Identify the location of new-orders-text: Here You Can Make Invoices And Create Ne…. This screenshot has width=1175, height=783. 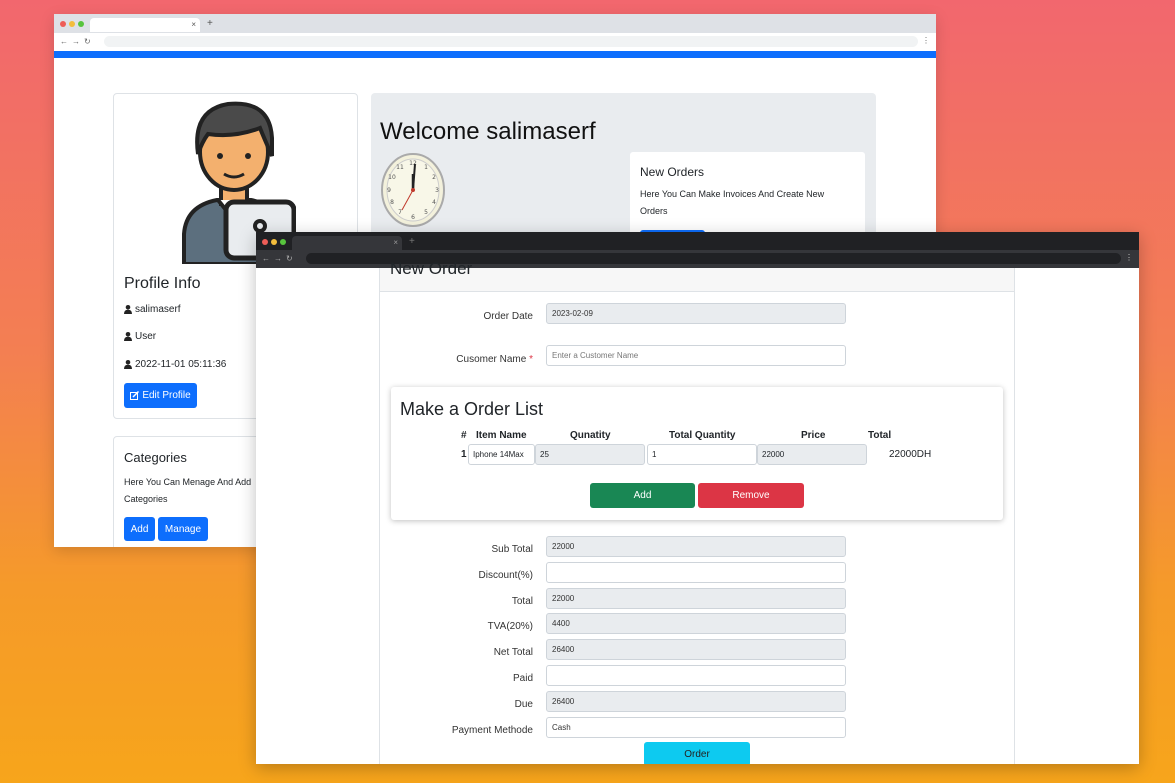
(732, 202).